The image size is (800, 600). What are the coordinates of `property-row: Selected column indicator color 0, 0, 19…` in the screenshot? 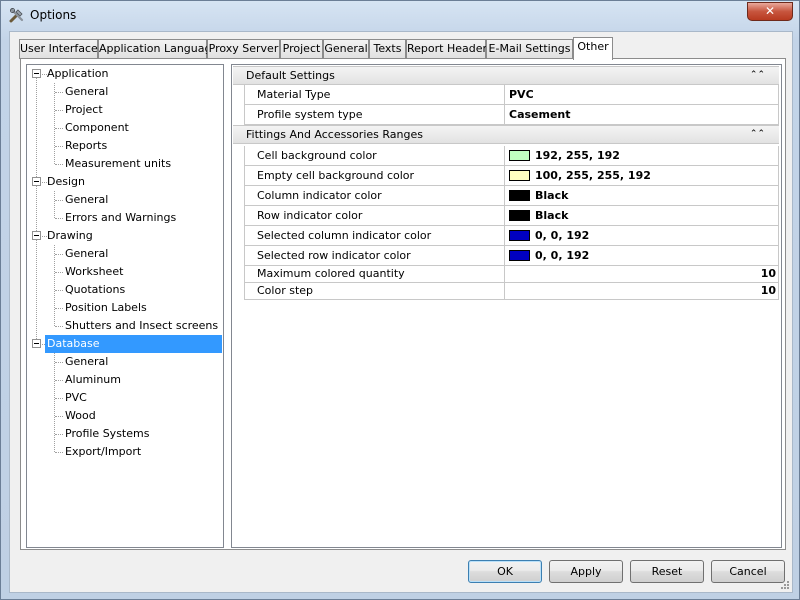 It's located at (511, 236).